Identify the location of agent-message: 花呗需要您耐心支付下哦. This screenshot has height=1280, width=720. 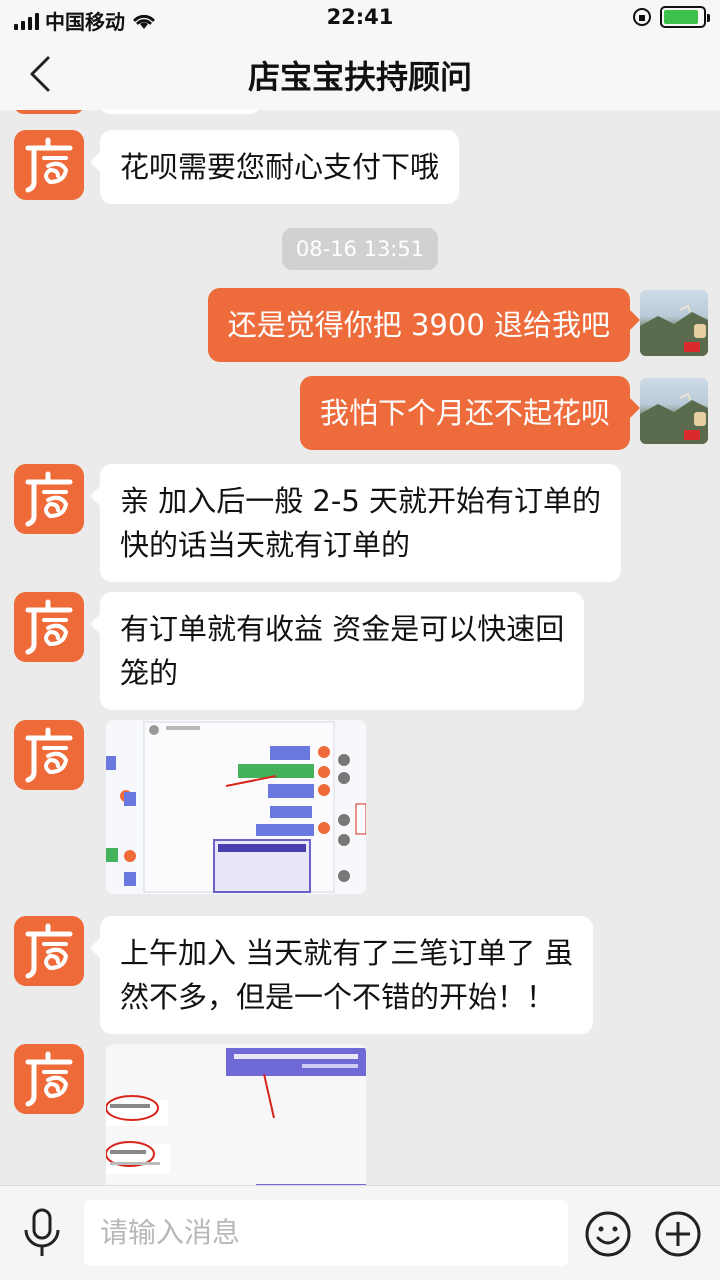
(274, 167).